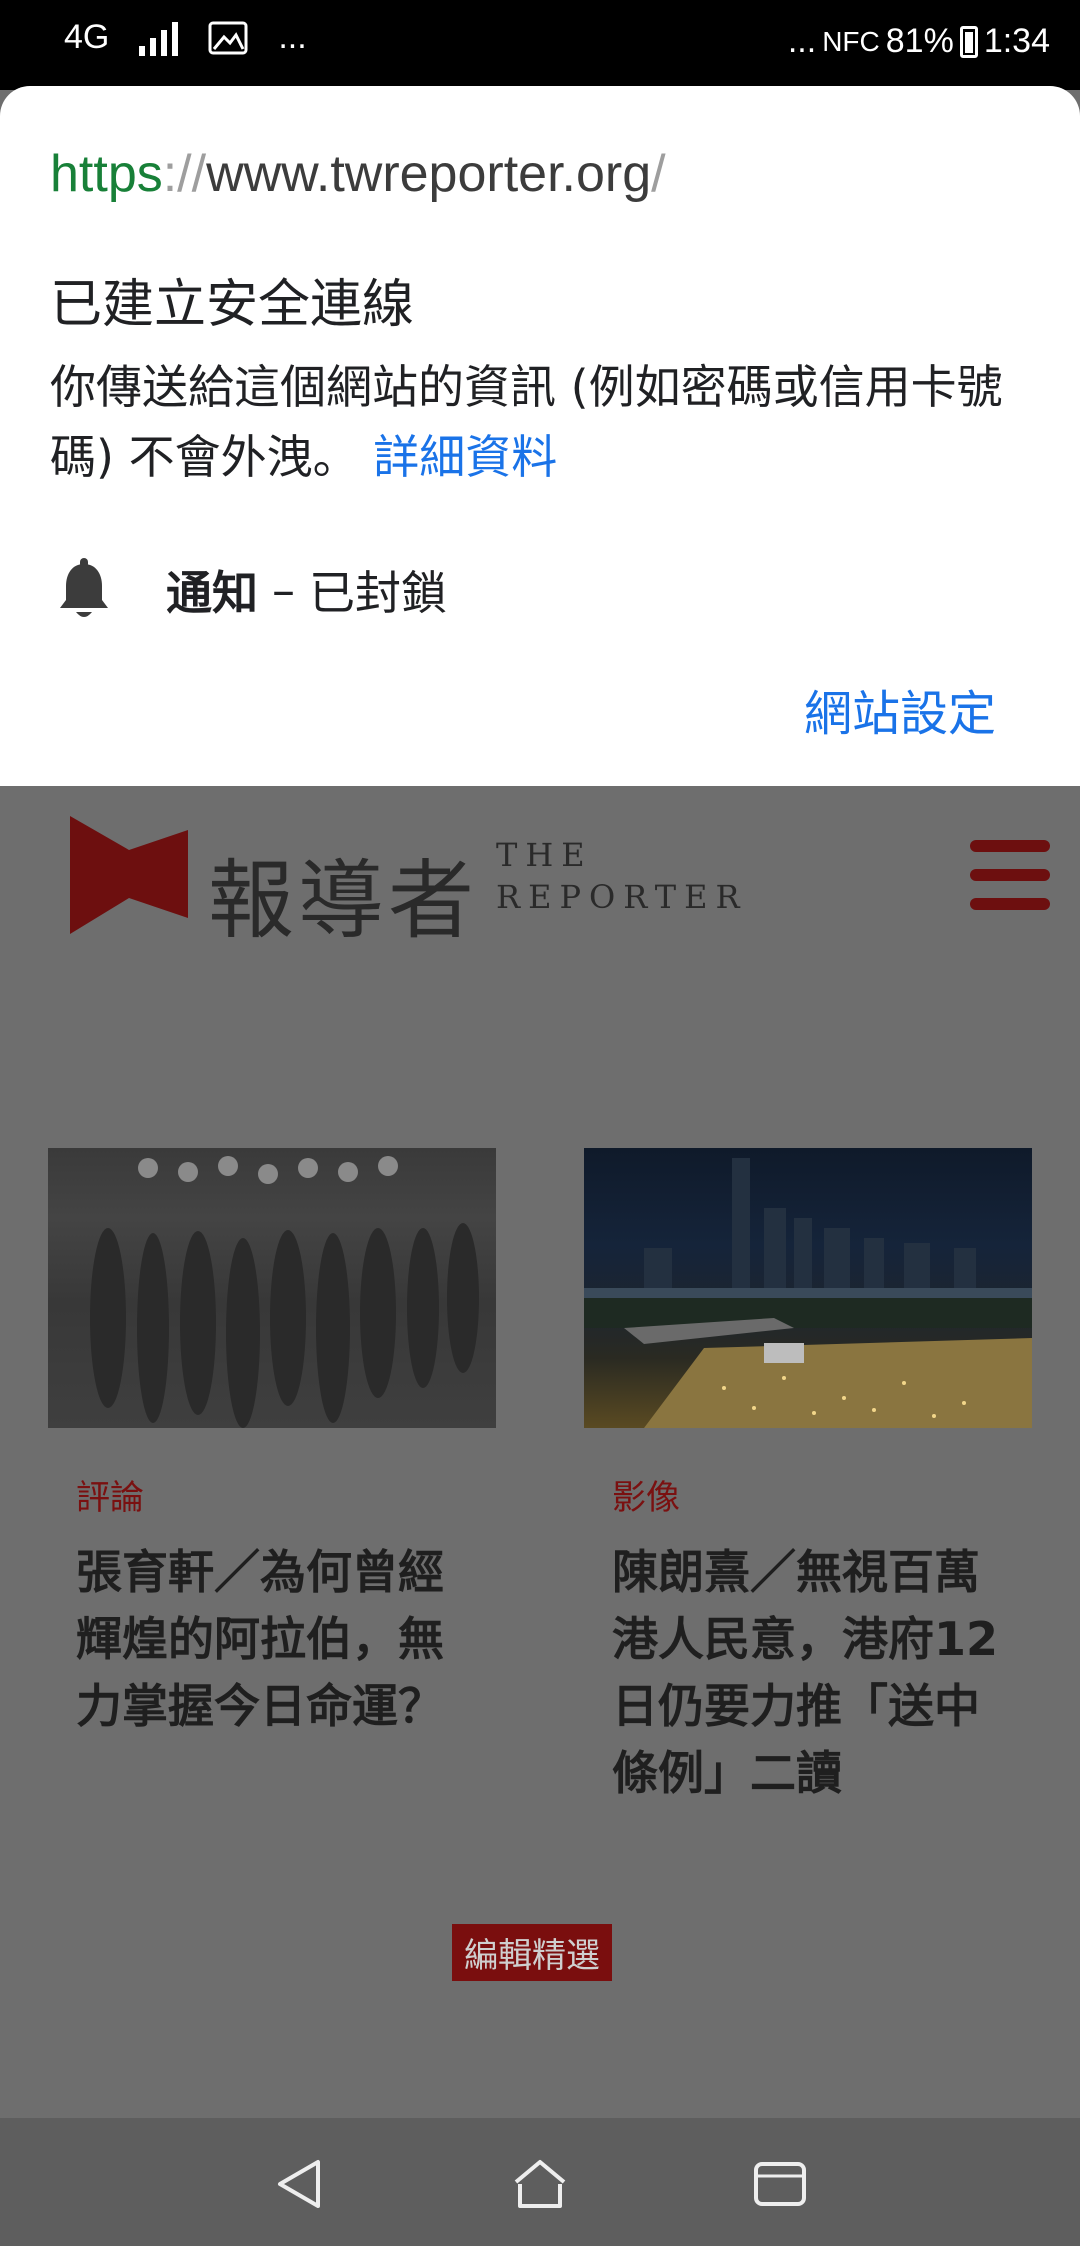 The image size is (1080, 2246). Describe the element at coordinates (465, 457) in the screenshot. I see `details-link: 詳細資料` at that location.